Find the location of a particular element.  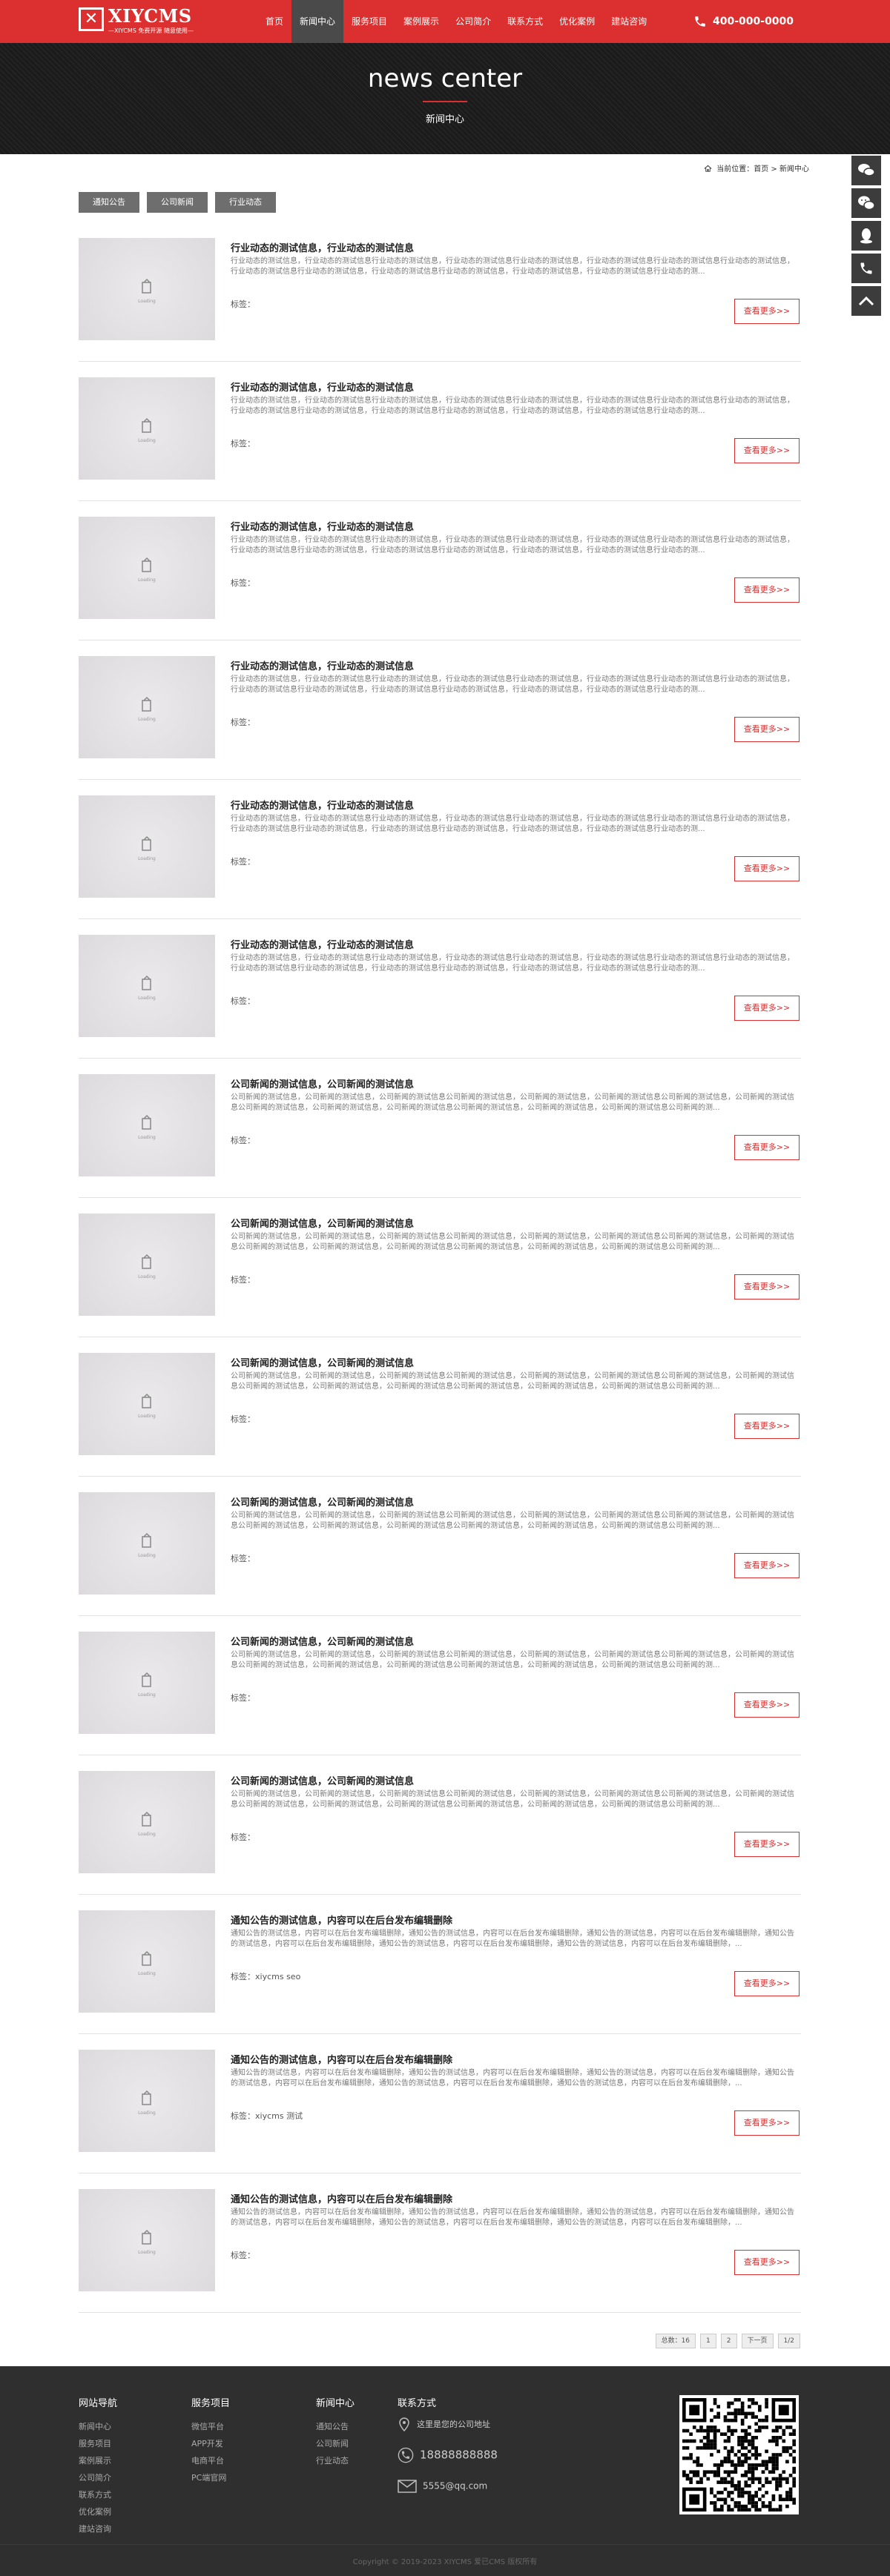

footer-link: 电商平台 is located at coordinates (211, 2460).